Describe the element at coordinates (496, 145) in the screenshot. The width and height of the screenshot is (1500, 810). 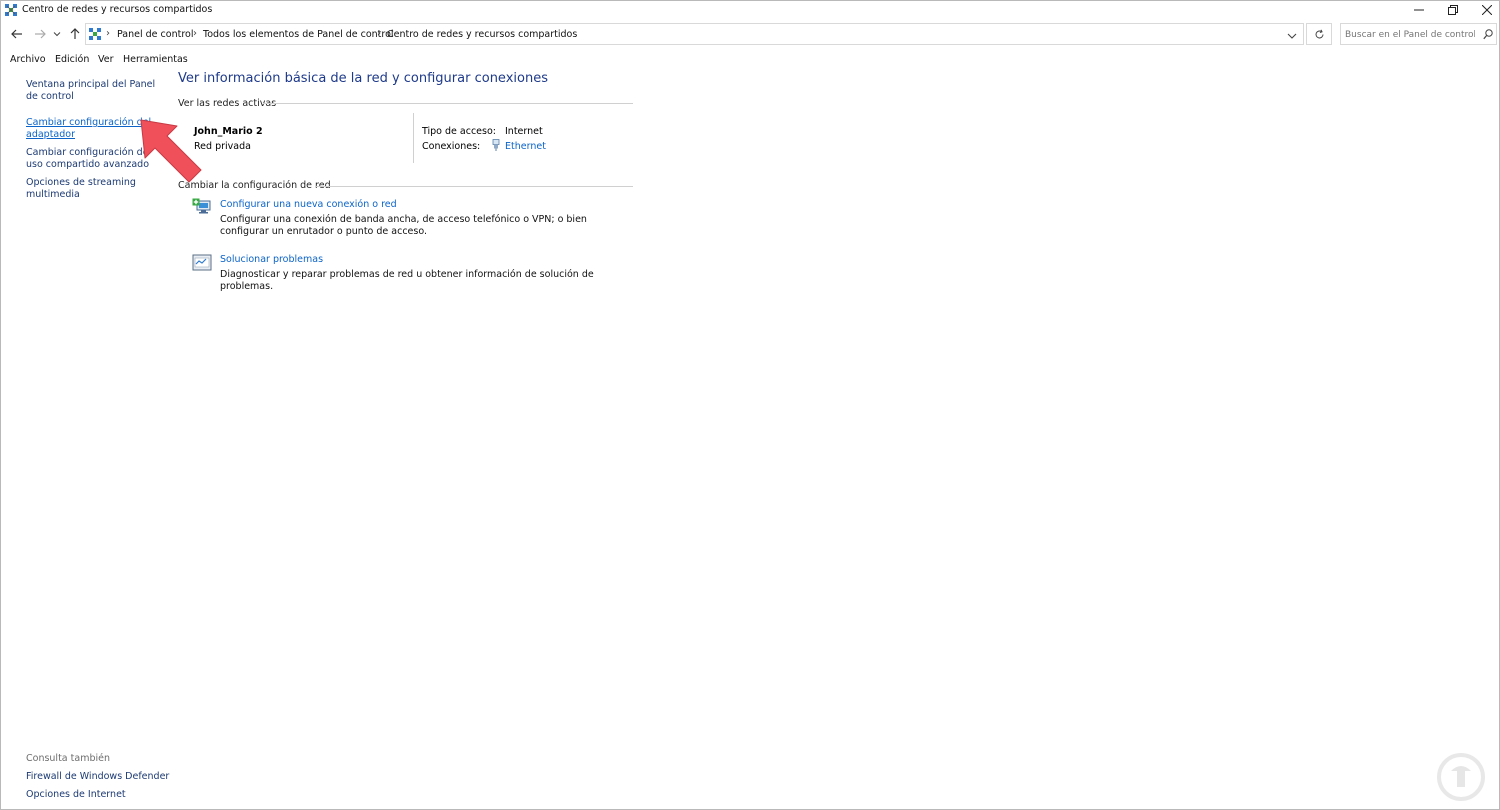
I see `ethernet-icon` at that location.